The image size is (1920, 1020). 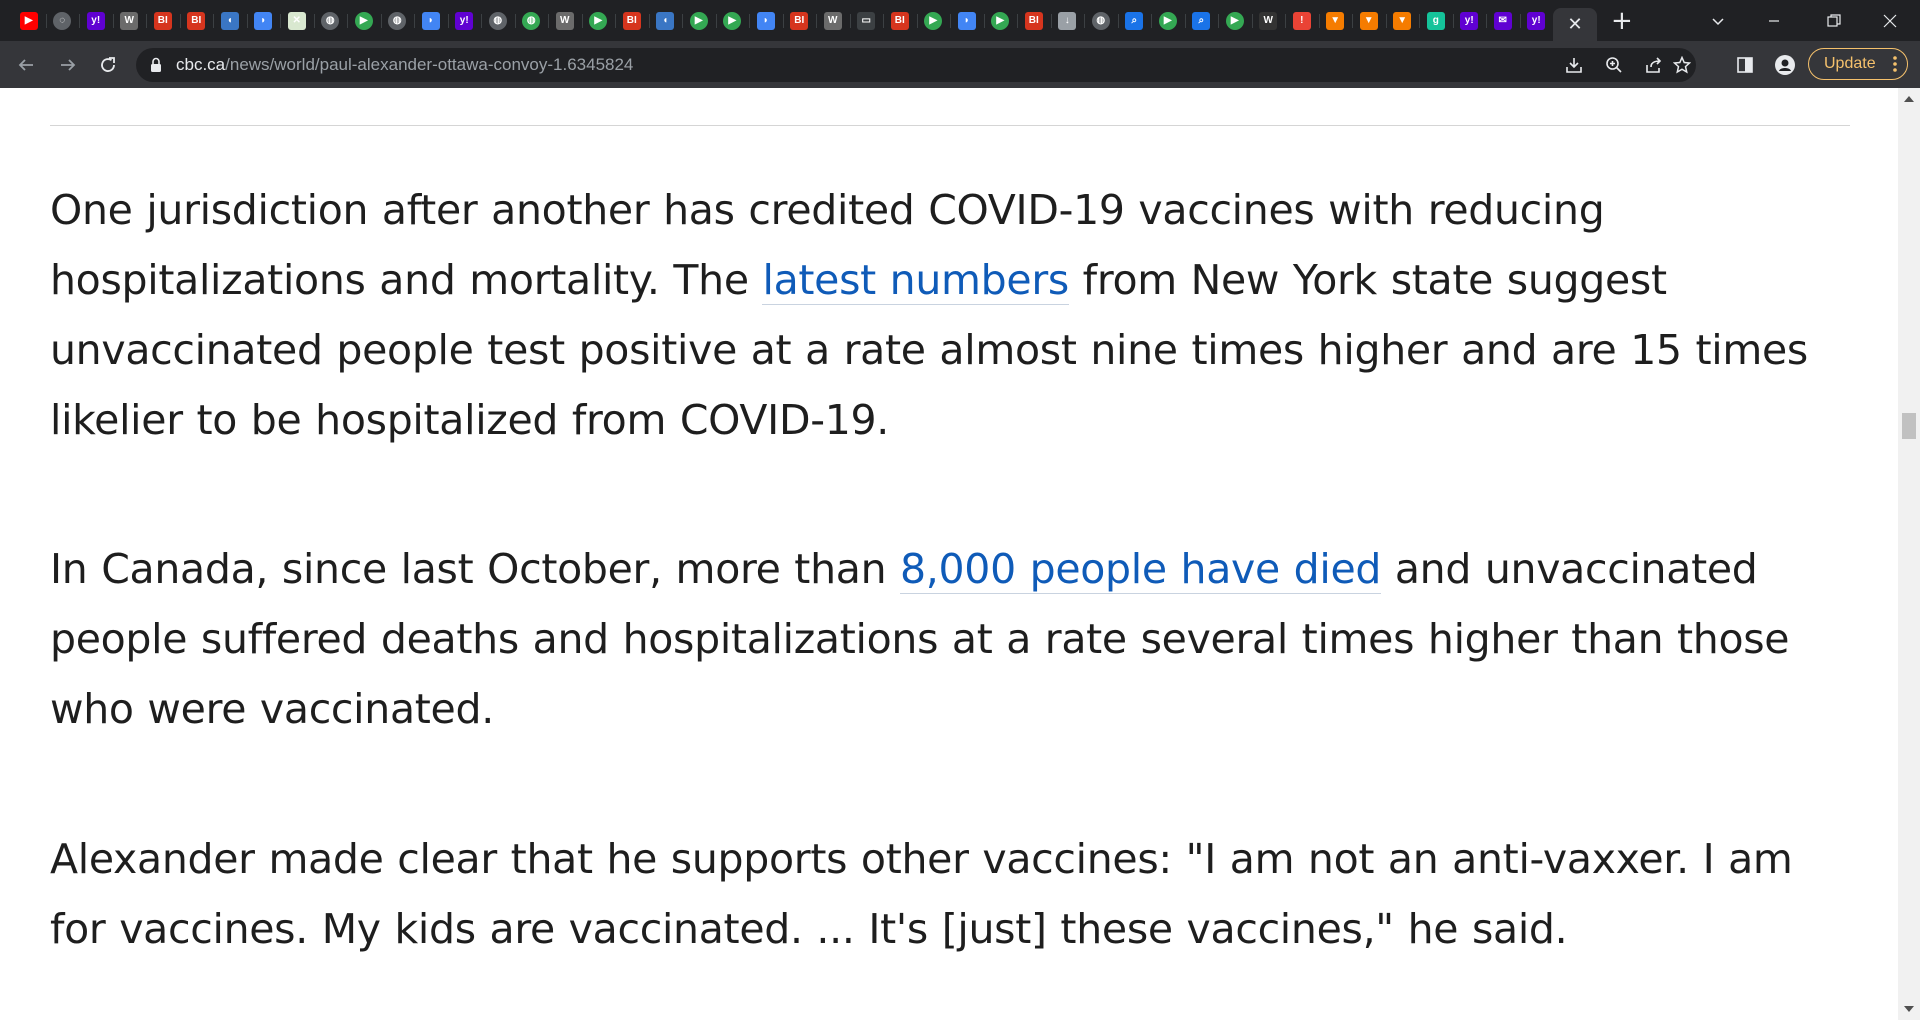 I want to click on zoom-icon, so click(x=1614, y=65).